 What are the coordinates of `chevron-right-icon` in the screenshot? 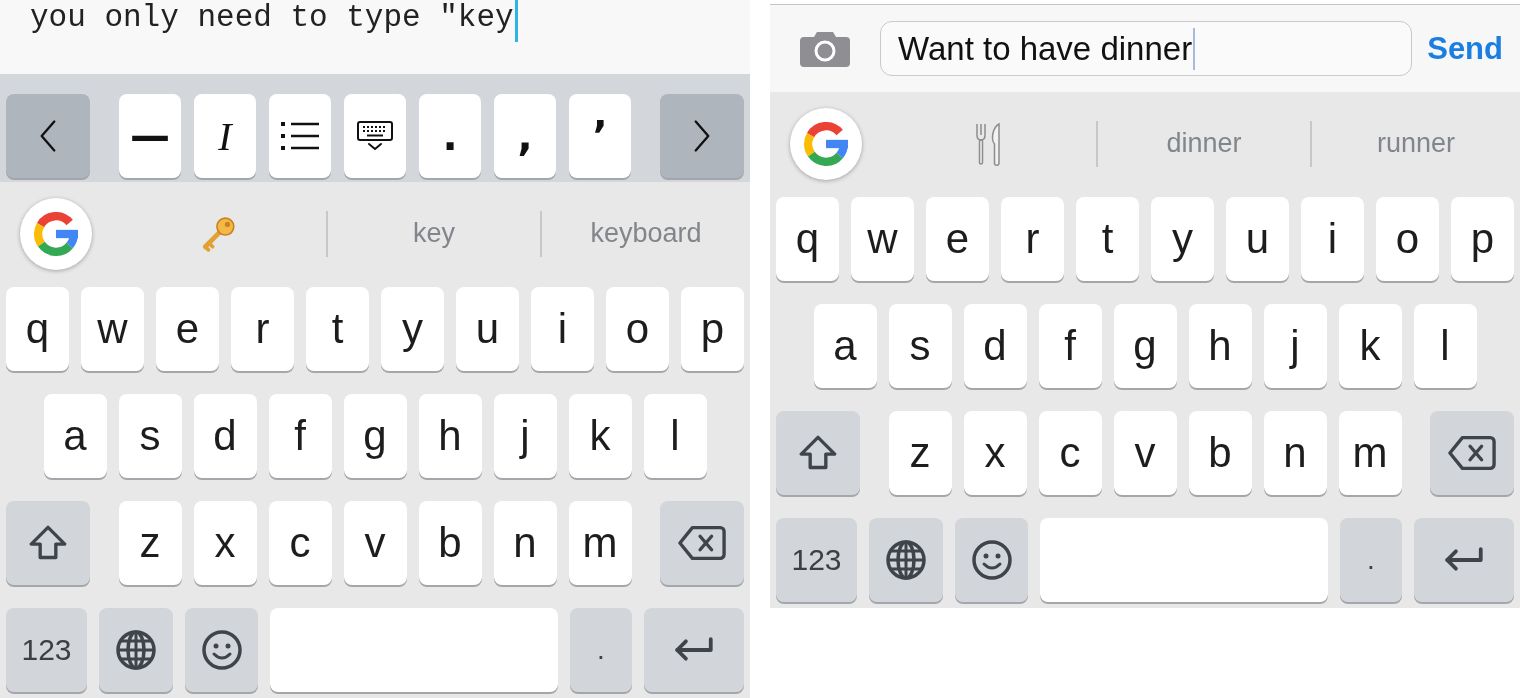 It's located at (702, 136).